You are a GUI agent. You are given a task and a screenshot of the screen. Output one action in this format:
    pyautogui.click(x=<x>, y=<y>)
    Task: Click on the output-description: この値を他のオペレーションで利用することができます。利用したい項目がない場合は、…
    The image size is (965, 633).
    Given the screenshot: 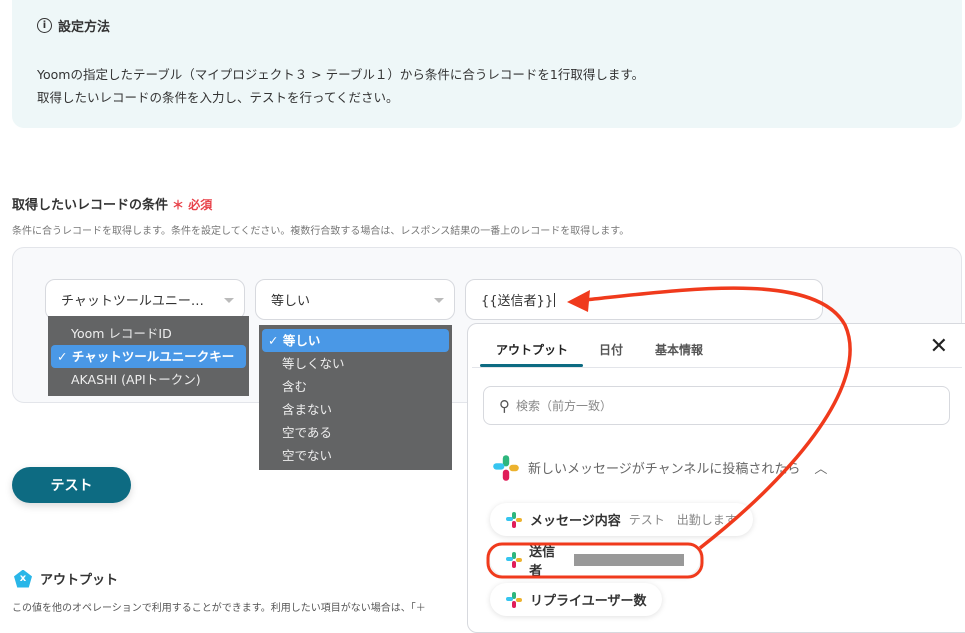 What is the action you would take?
    pyautogui.click(x=219, y=608)
    